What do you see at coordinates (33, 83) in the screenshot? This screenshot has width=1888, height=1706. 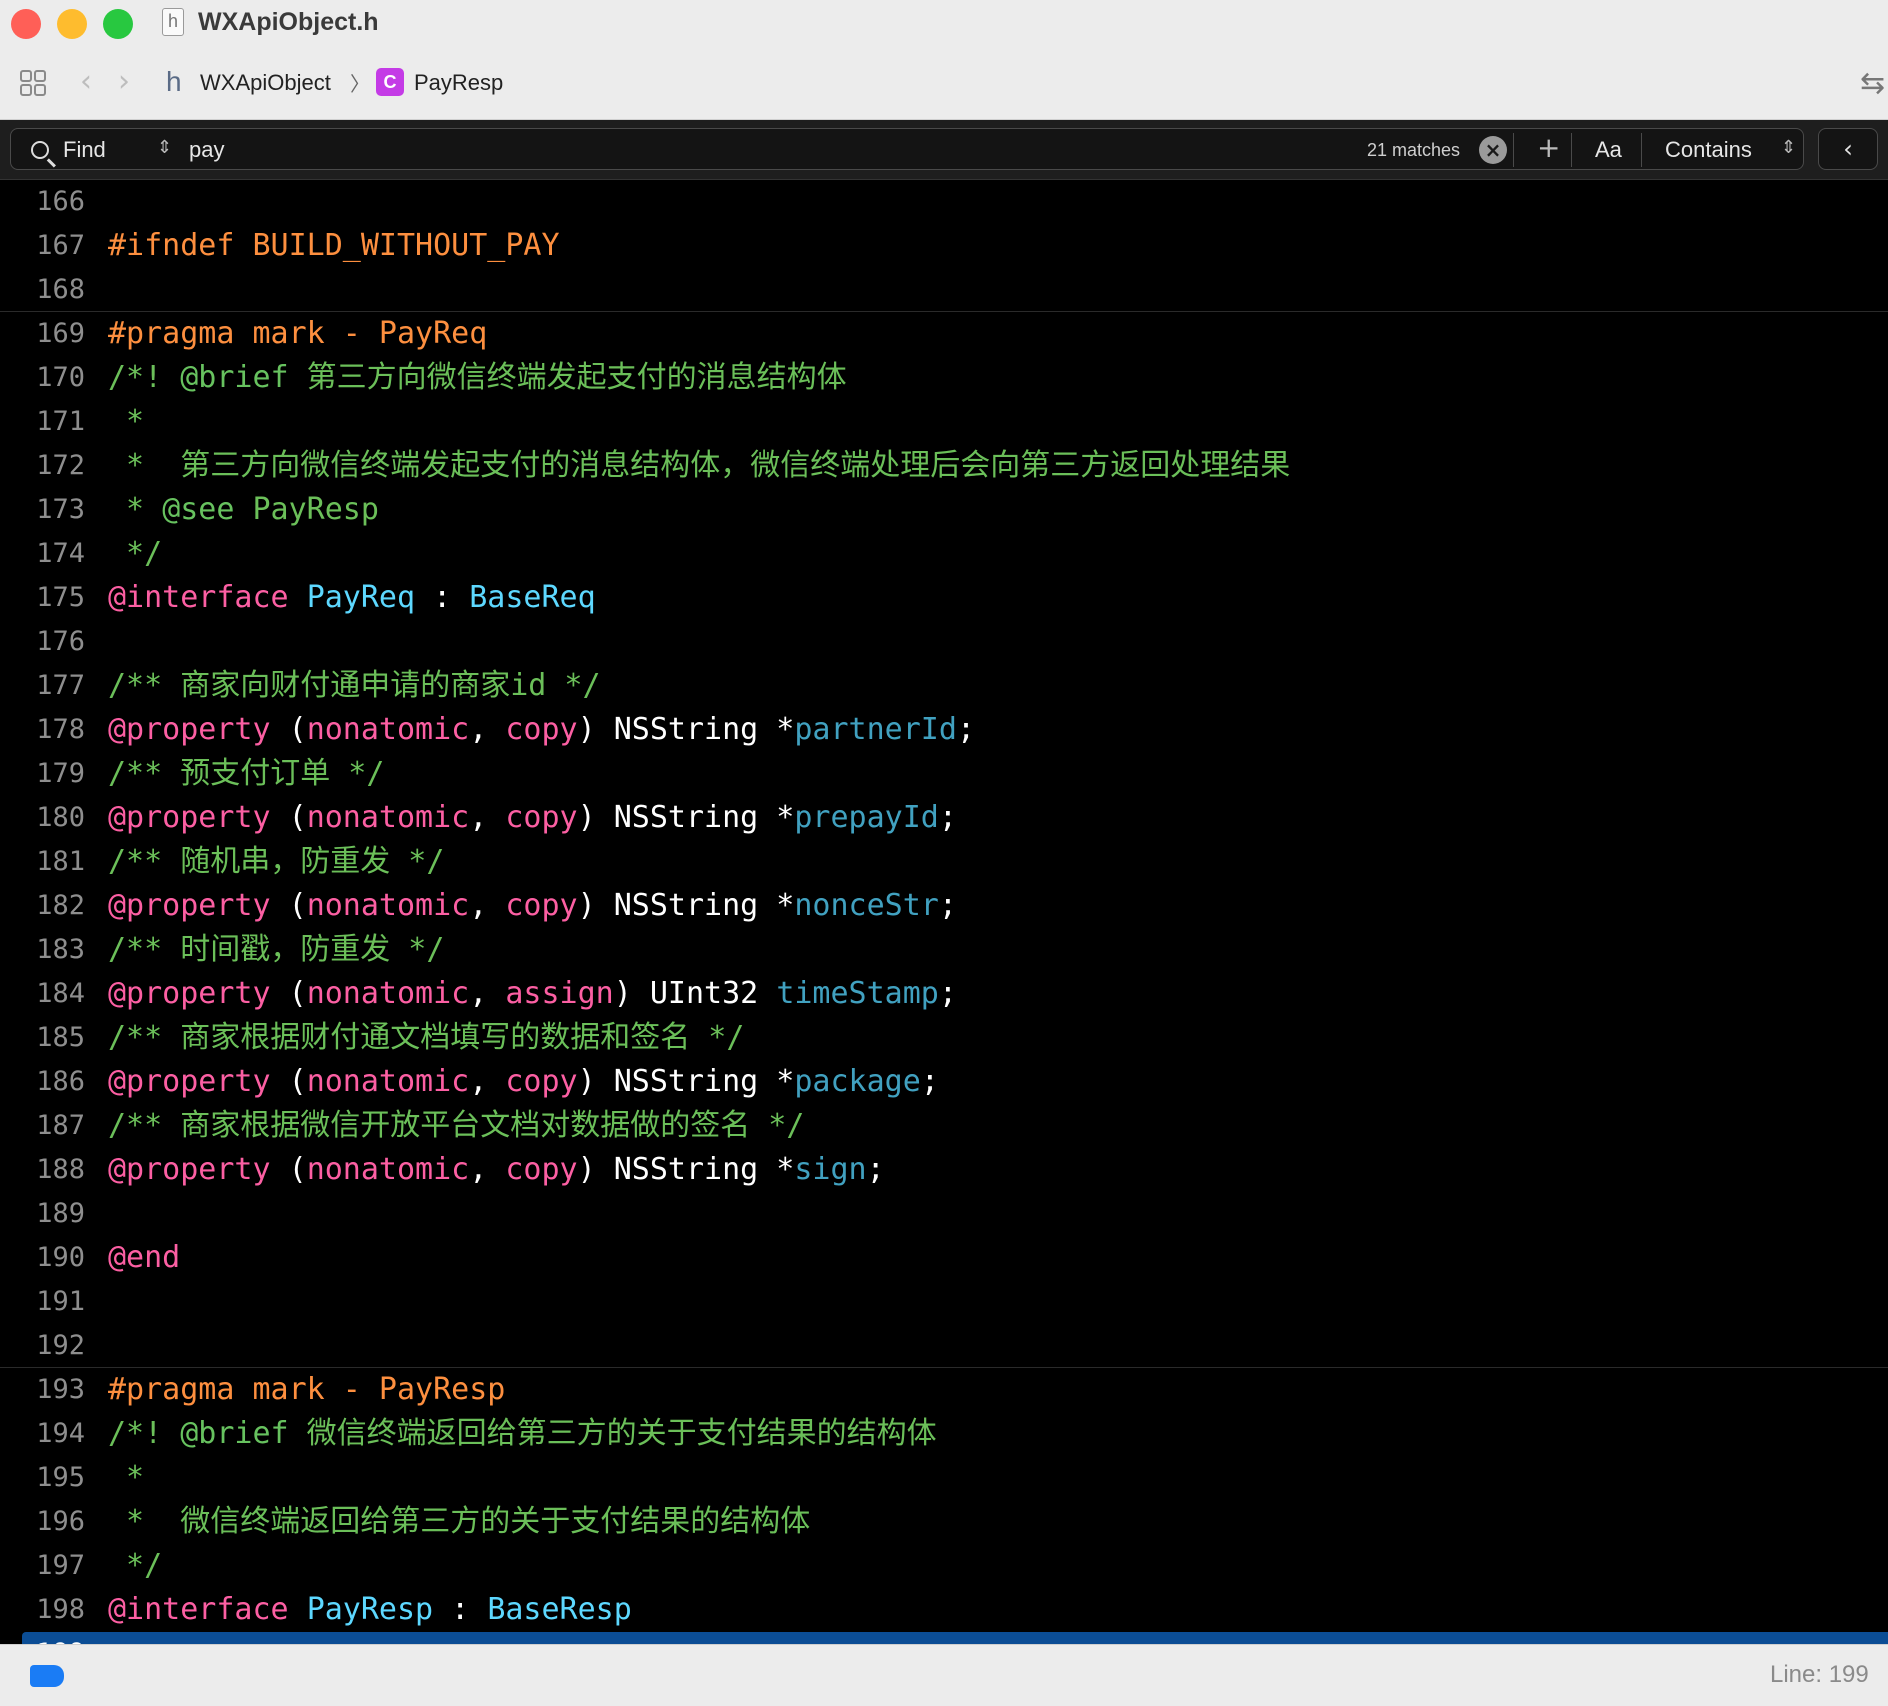 I see `grid-icon` at bounding box center [33, 83].